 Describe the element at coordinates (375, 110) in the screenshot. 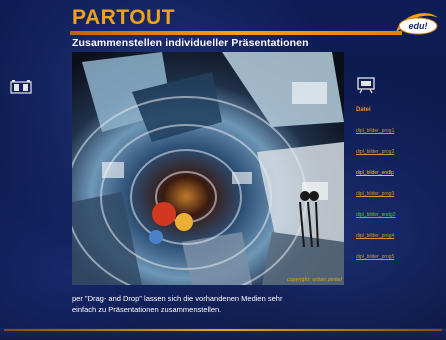

I see `media-list-item-datei: Datei` at that location.